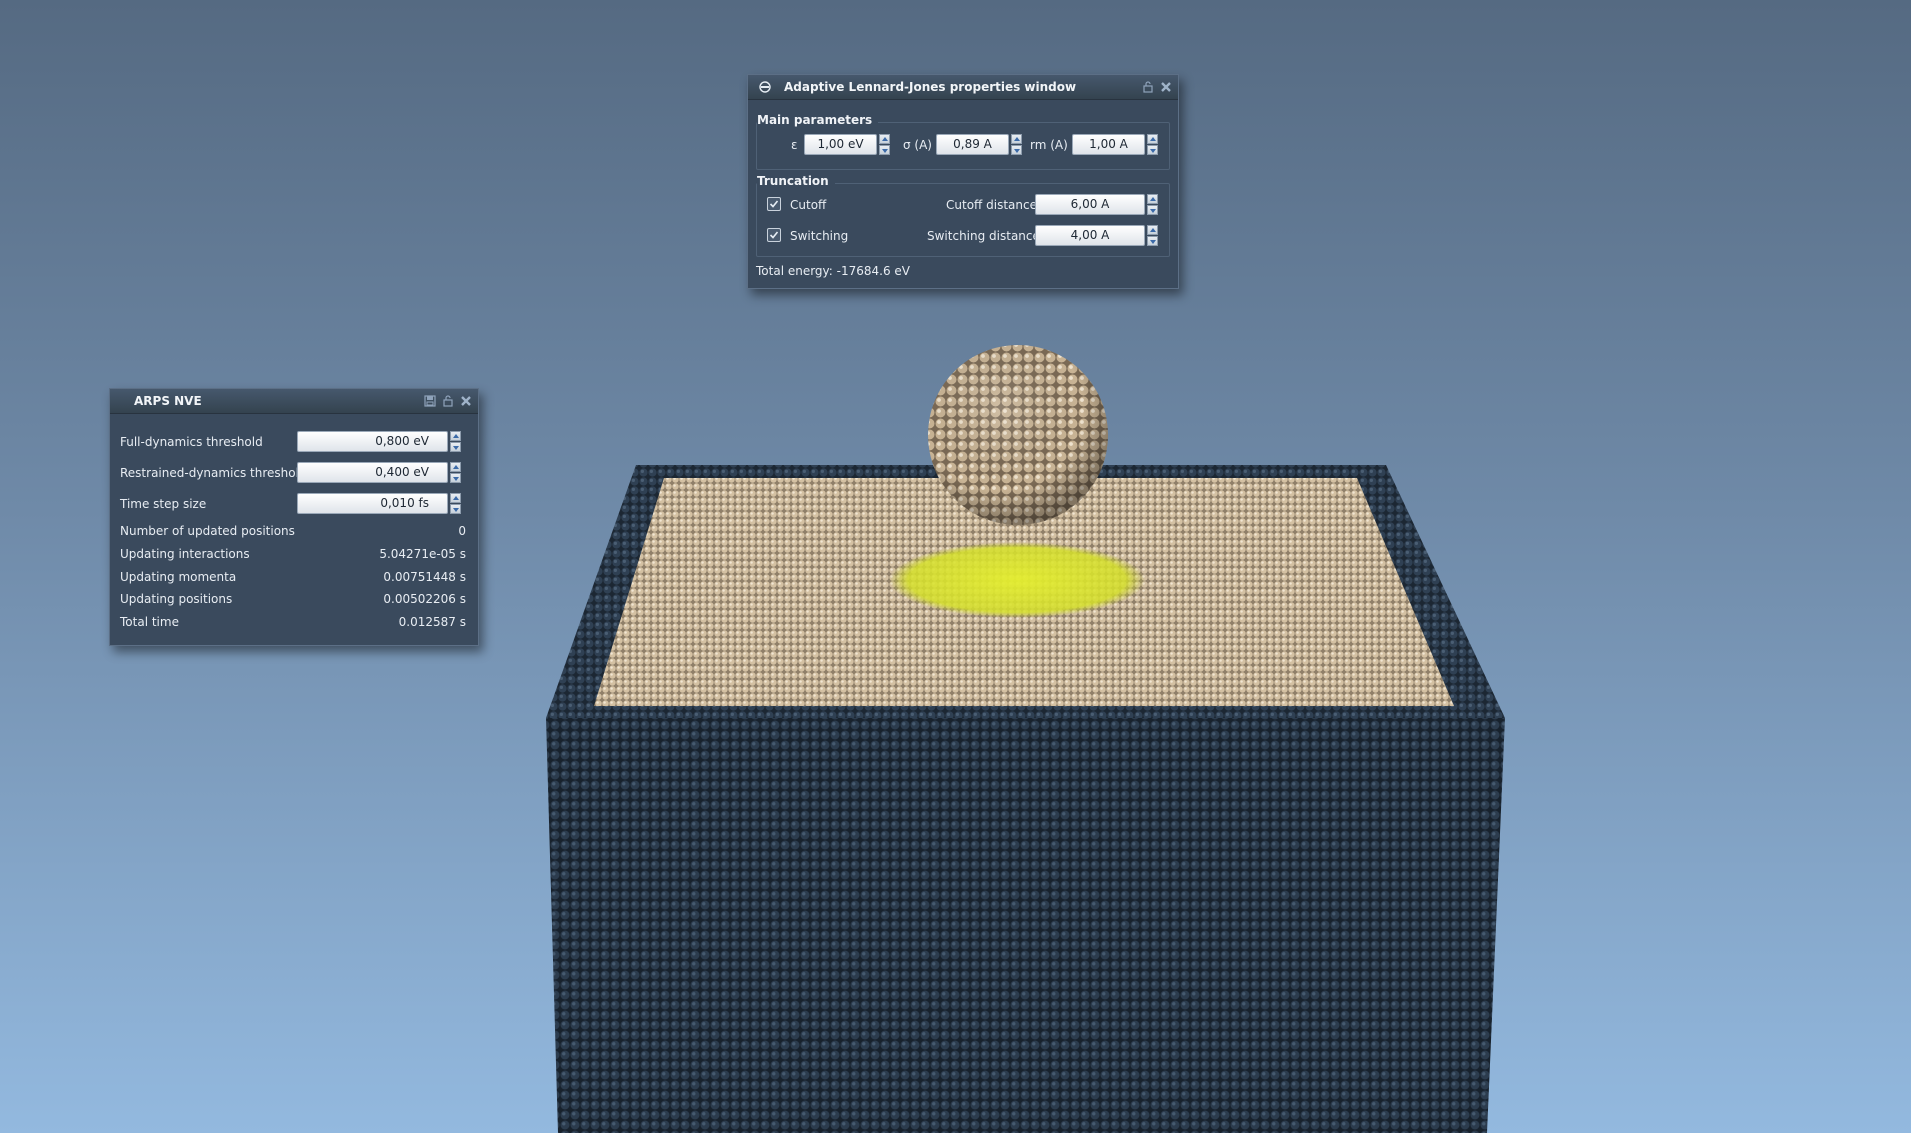 Image resolution: width=1911 pixels, height=1133 pixels. I want to click on cutoff-distance-stepper: 6,00 A, so click(1097, 204).